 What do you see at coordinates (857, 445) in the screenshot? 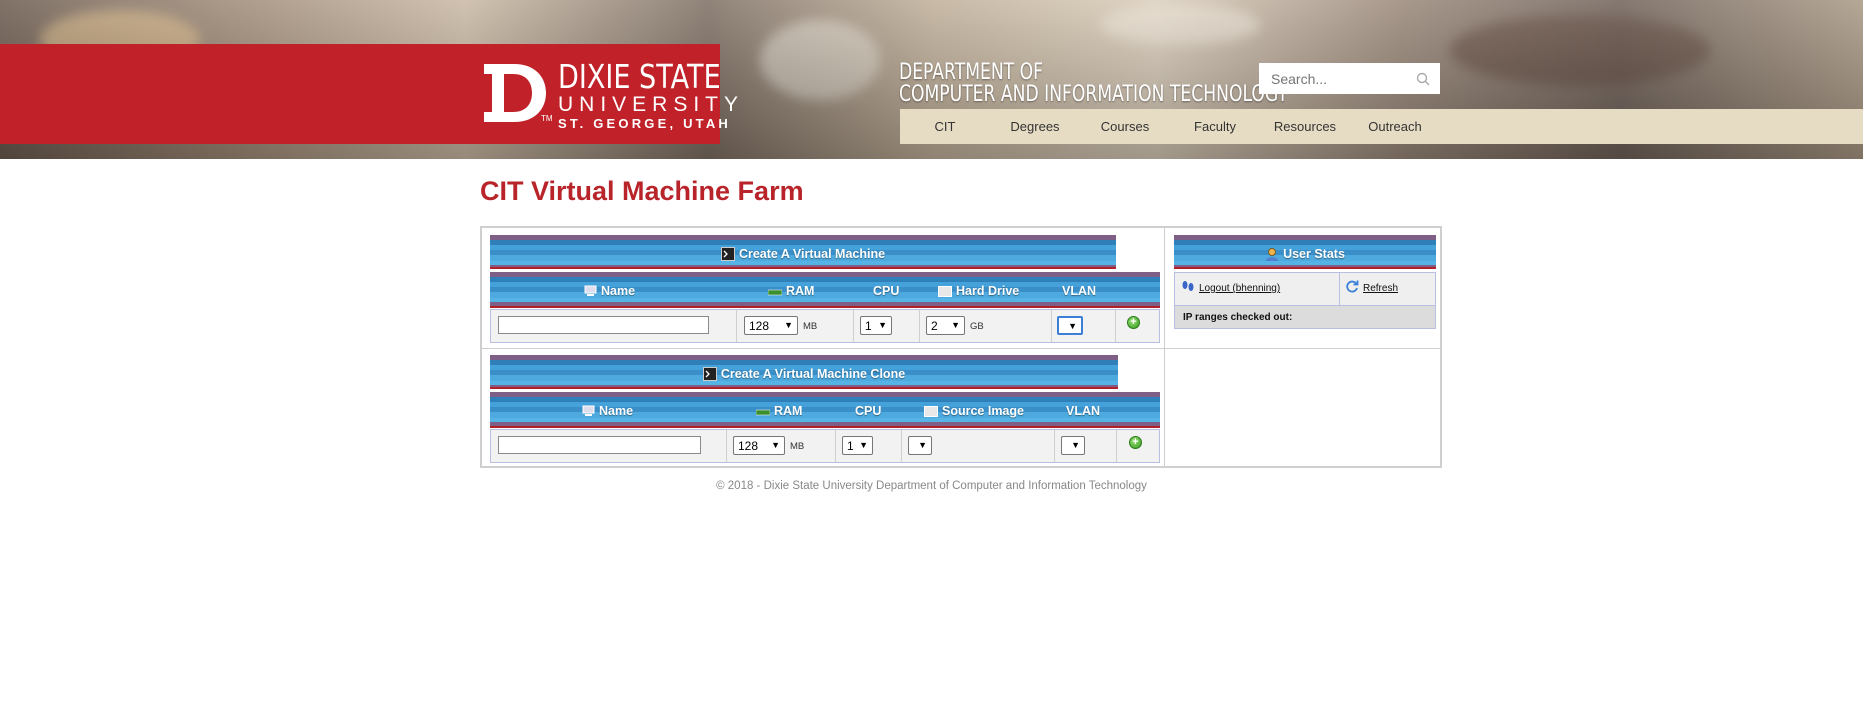
I see `clone-cpu-select: 1 ▼` at bounding box center [857, 445].